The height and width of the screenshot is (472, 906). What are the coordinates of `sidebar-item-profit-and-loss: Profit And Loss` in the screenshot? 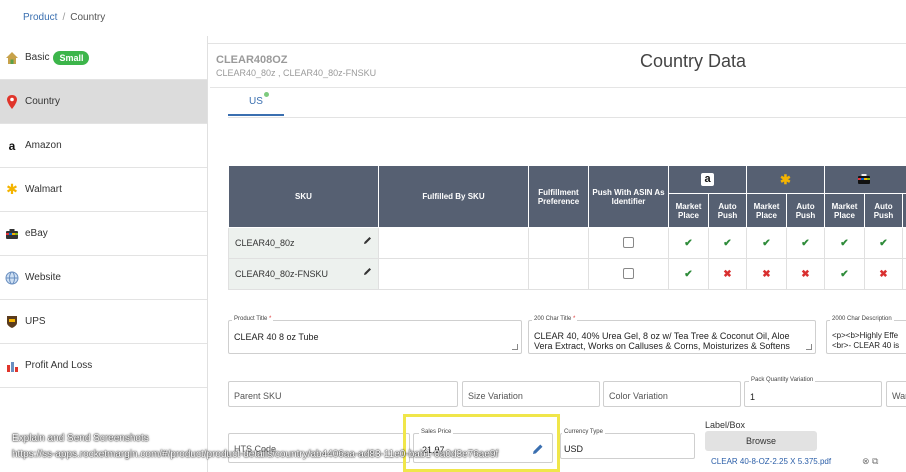 It's located at (103, 366).